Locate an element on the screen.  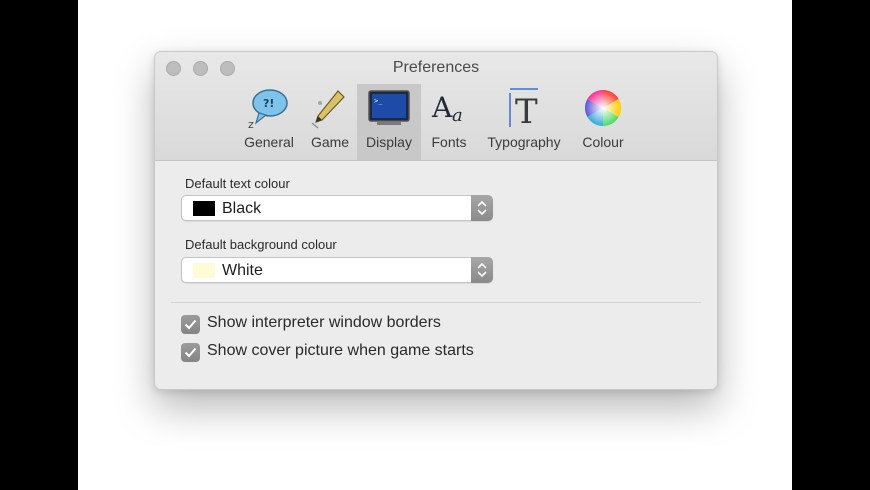
tab-label: Fonts is located at coordinates (449, 142).